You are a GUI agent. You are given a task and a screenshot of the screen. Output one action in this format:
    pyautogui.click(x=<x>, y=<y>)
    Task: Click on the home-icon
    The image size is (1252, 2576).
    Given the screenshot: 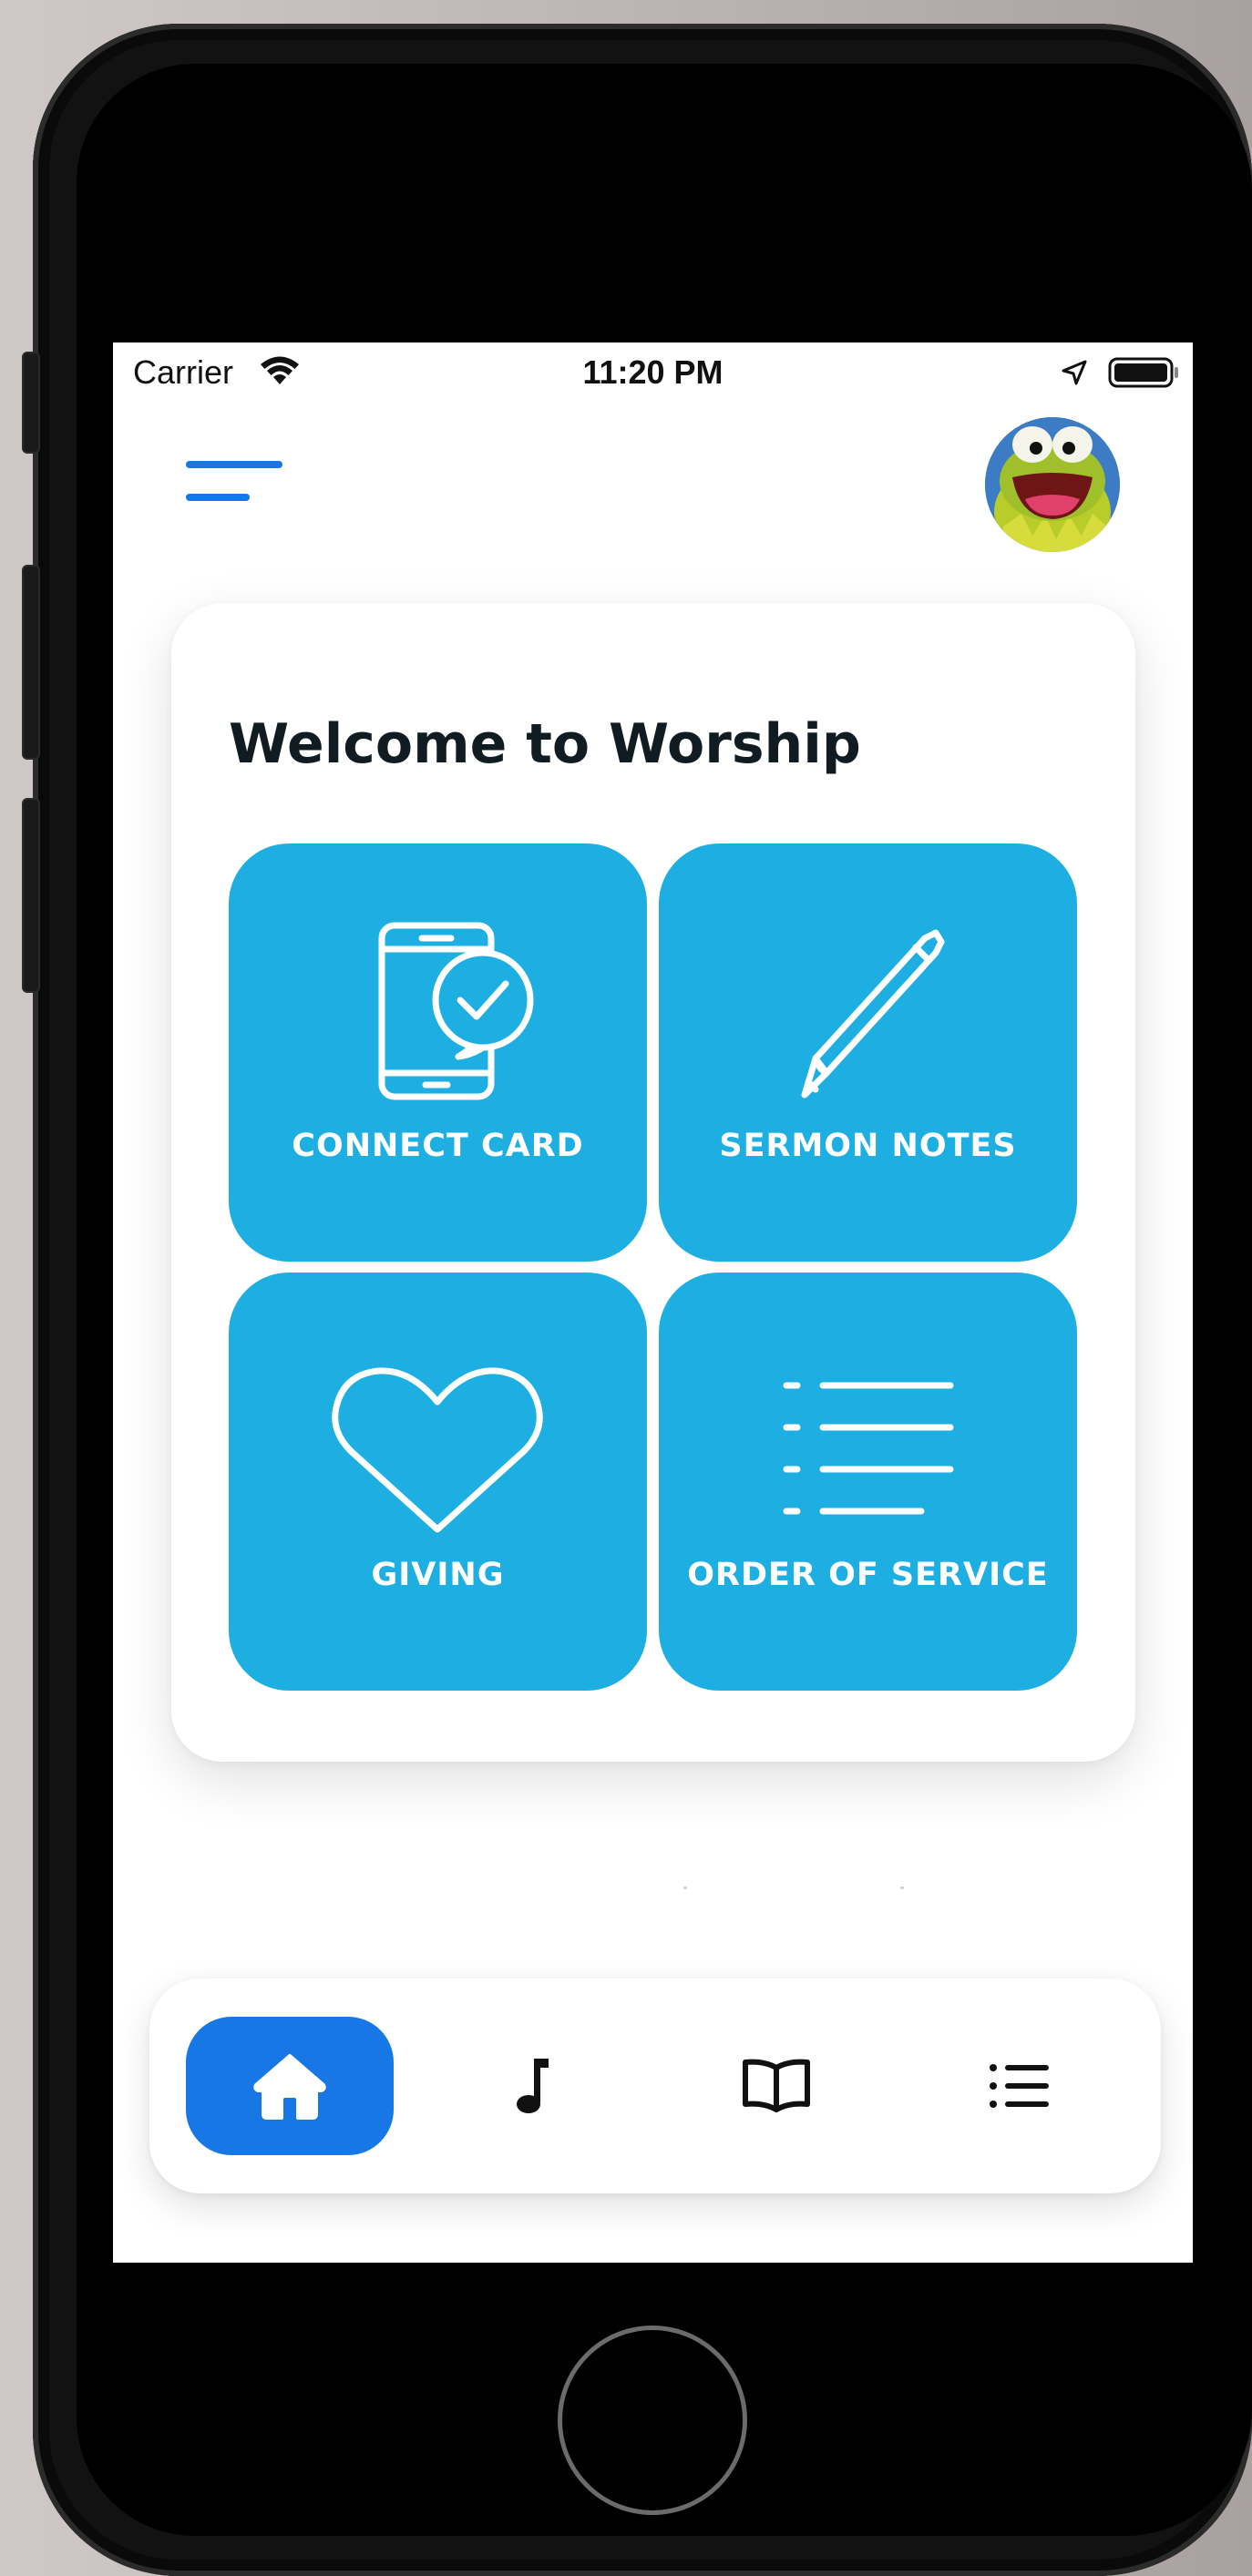 What is the action you would take?
    pyautogui.click(x=290, y=2087)
    